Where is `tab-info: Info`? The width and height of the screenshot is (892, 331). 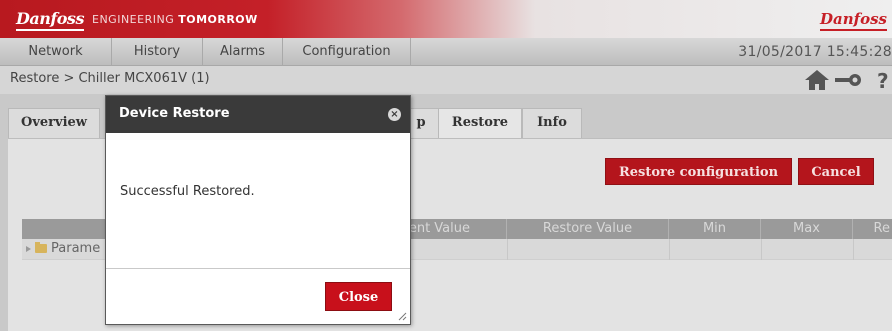
tab-info: Info is located at coordinates (552, 123).